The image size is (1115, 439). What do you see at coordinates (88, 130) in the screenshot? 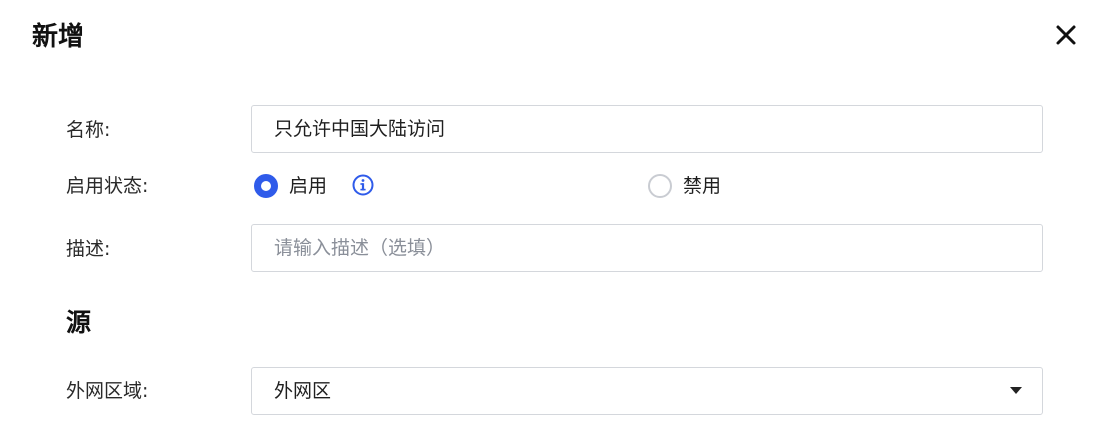
I see `name-label: 名称:` at bounding box center [88, 130].